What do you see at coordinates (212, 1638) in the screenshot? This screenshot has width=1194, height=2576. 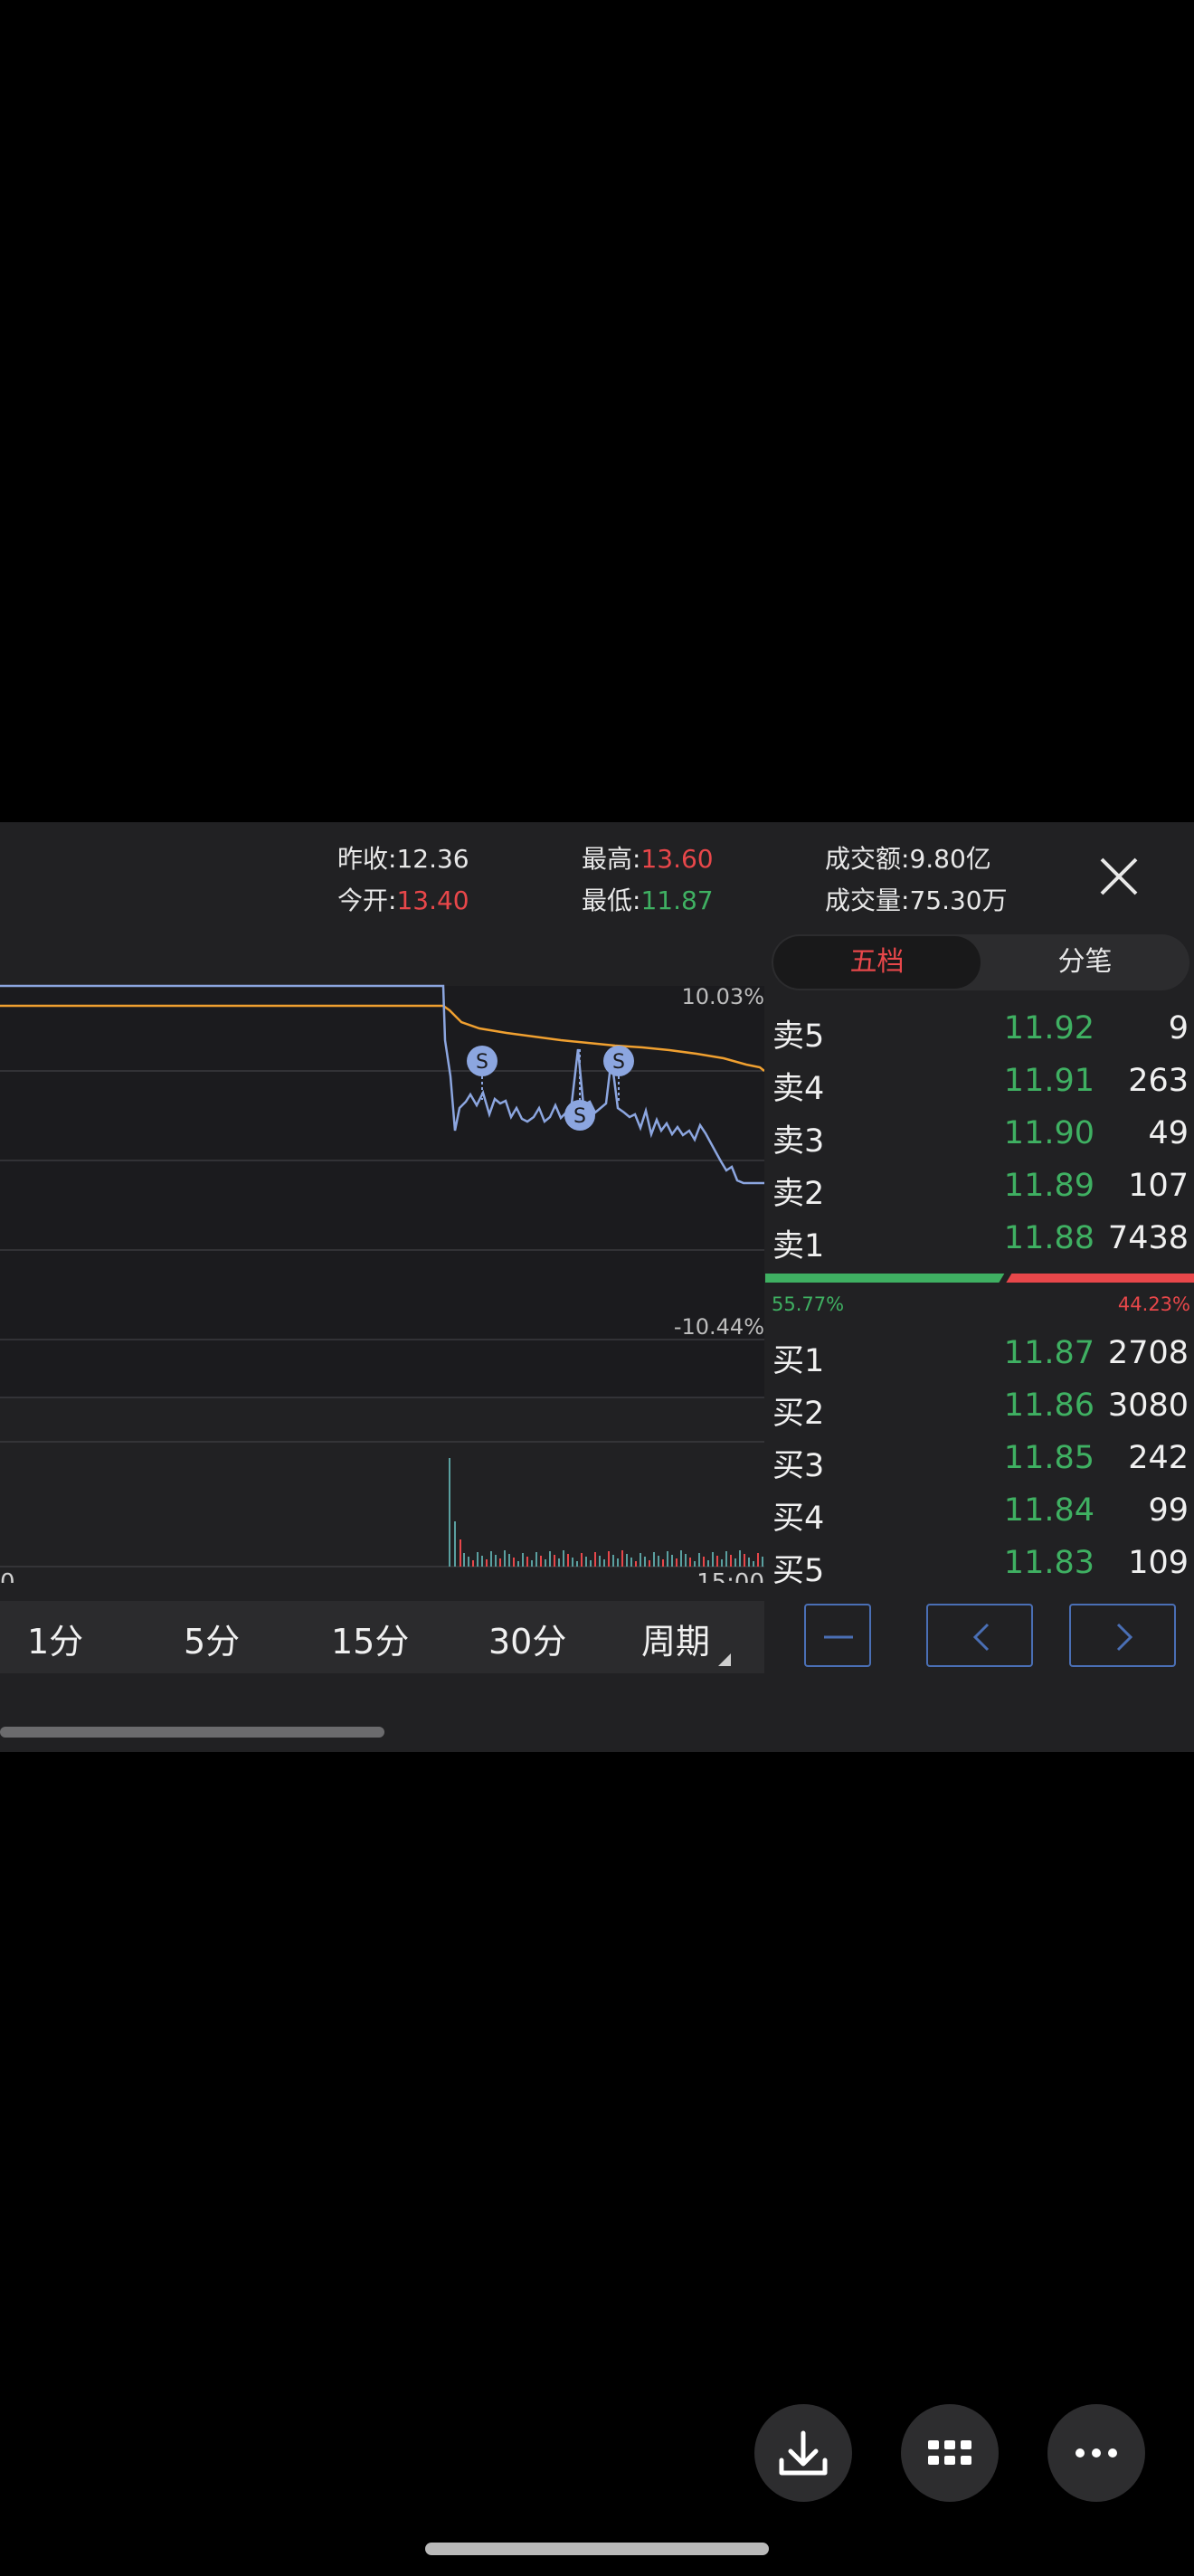 I see `period-5min: 5分` at bounding box center [212, 1638].